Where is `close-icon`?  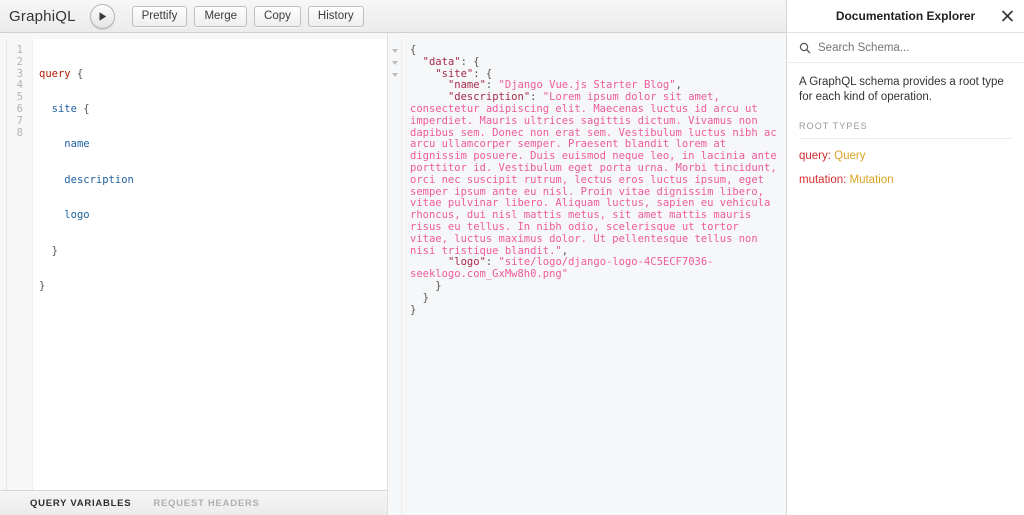 close-icon is located at coordinates (1007, 16).